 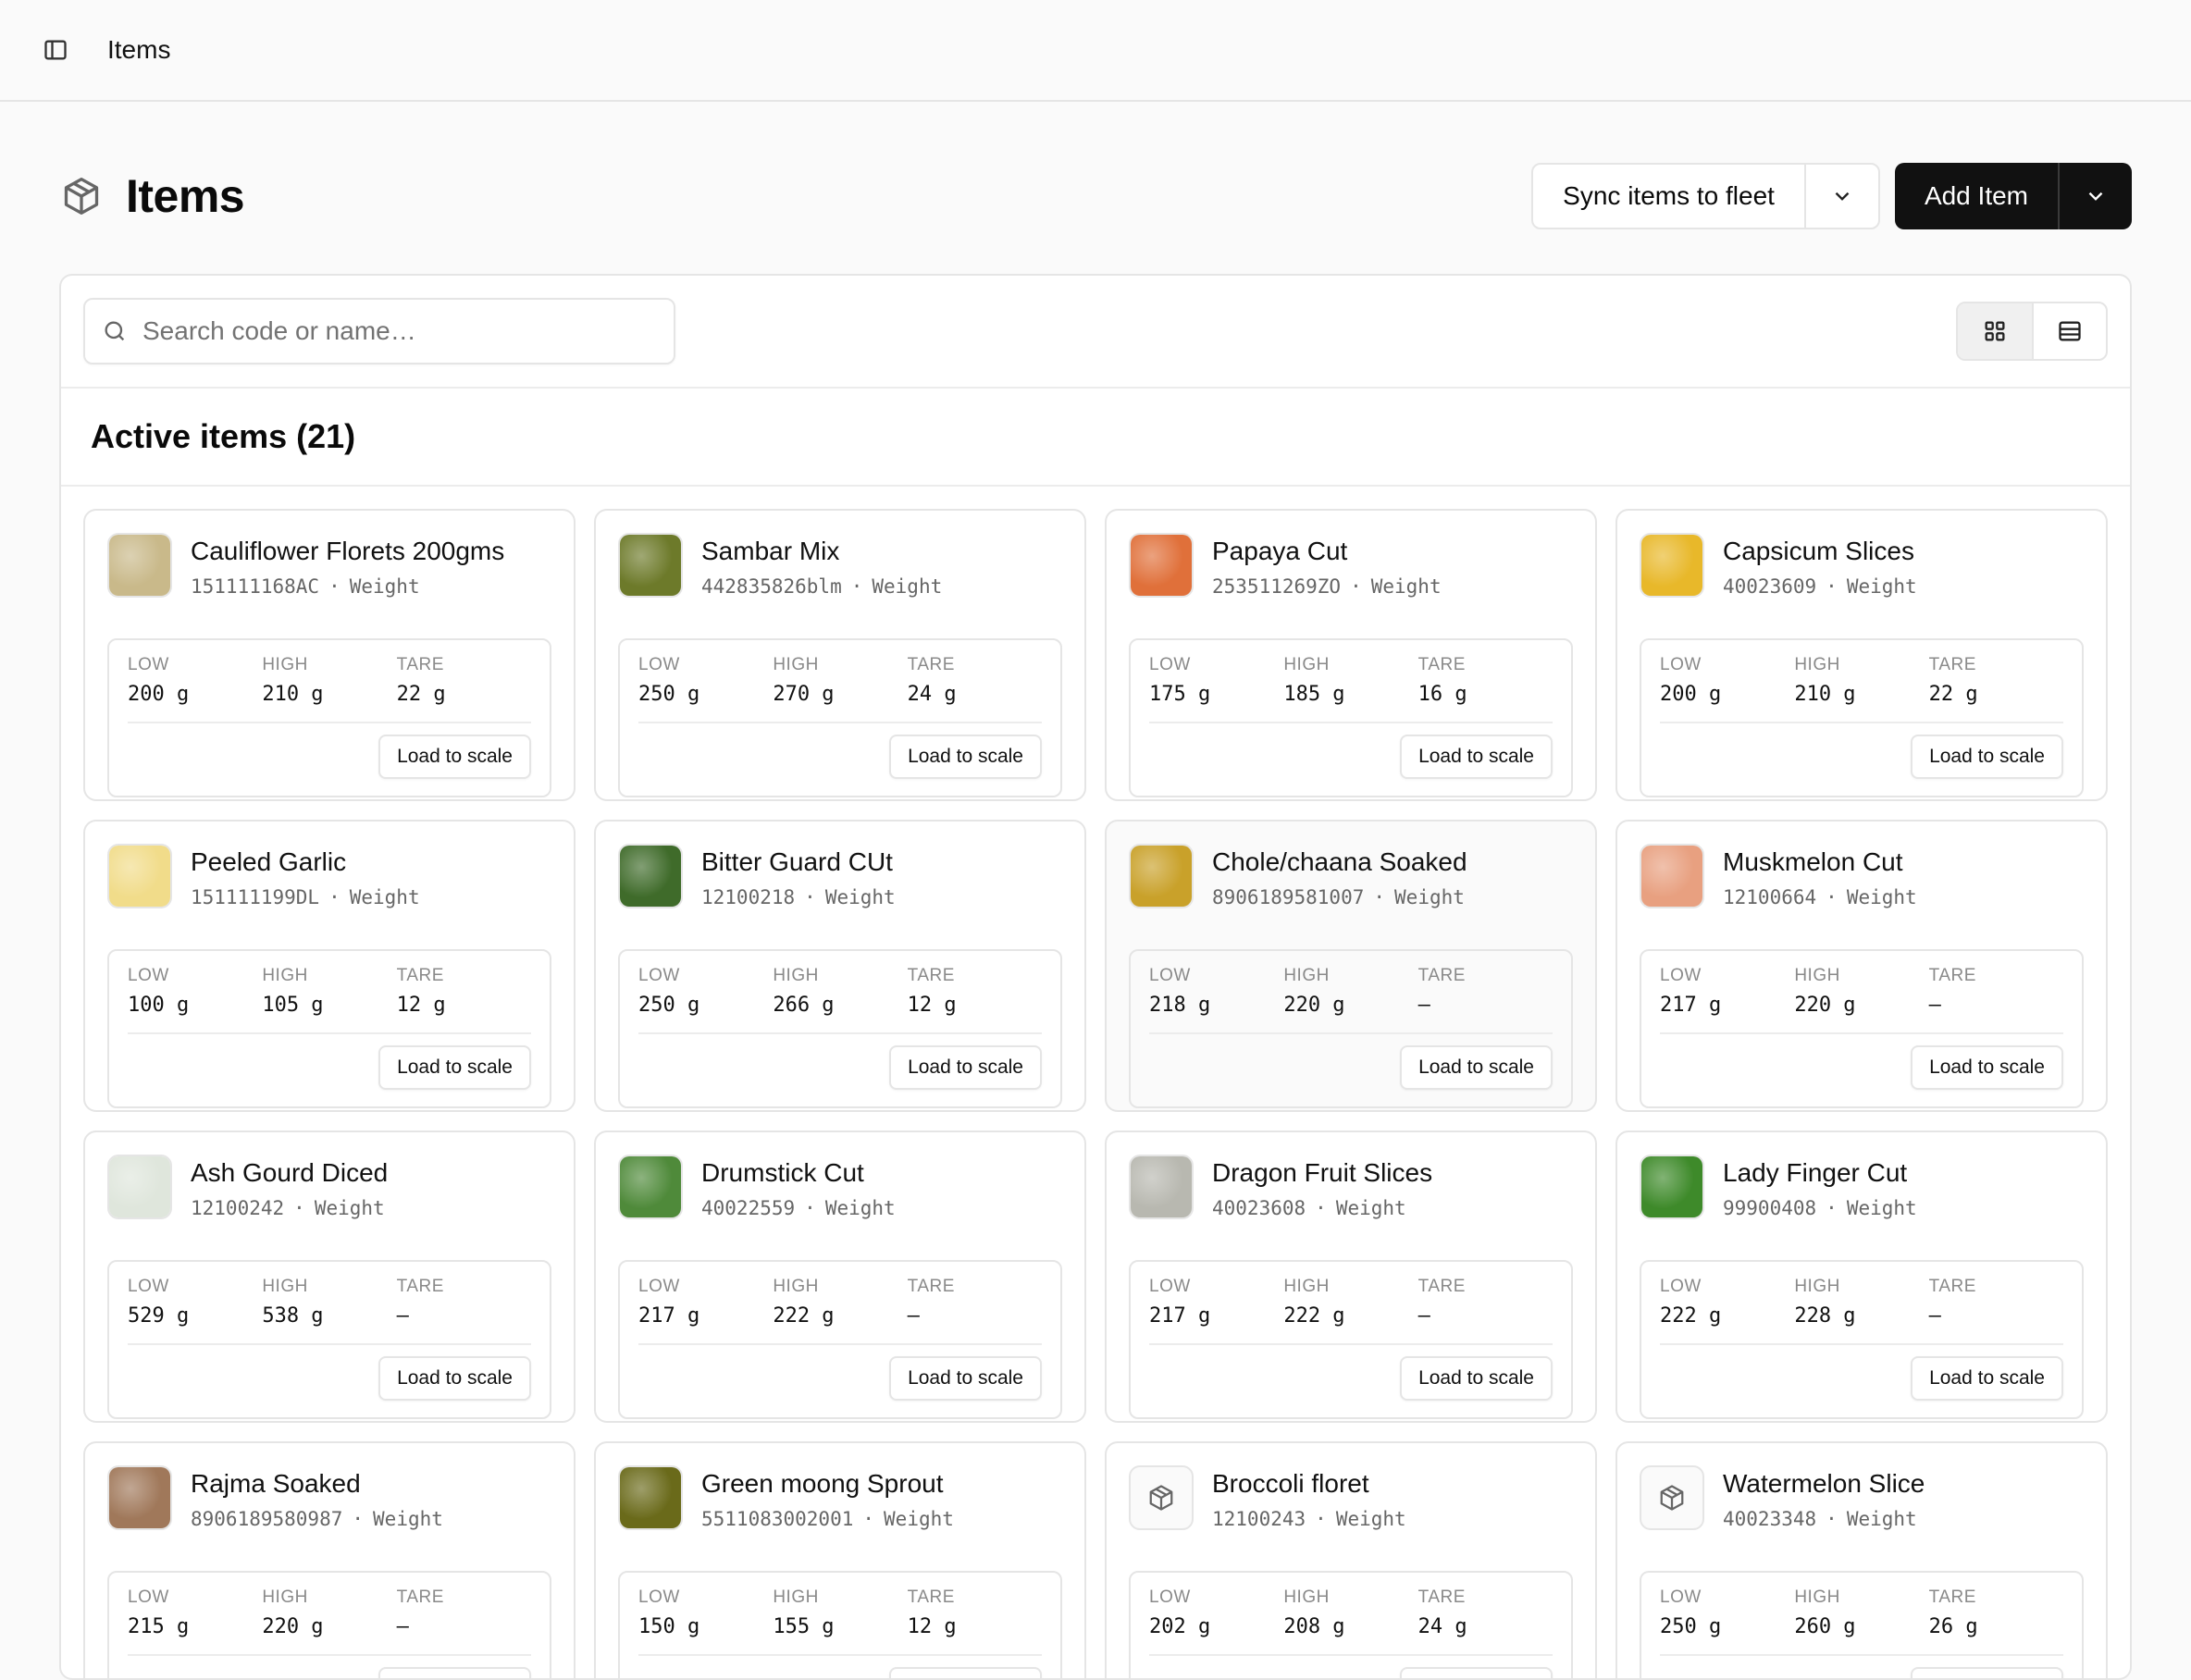 I want to click on high-value: 210 g, so click(x=293, y=694).